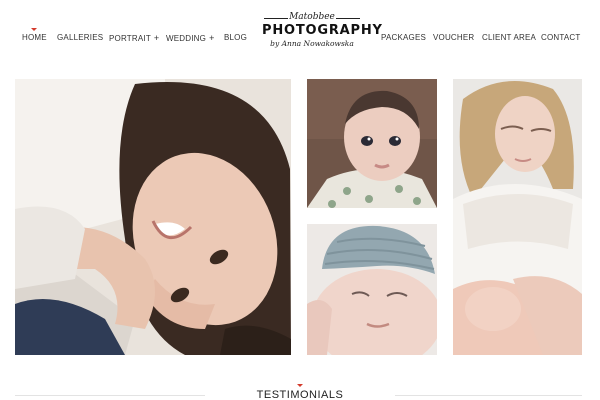 The height and width of the screenshot is (400, 600). I want to click on nav-wedding: WEDDING +, so click(190, 38).